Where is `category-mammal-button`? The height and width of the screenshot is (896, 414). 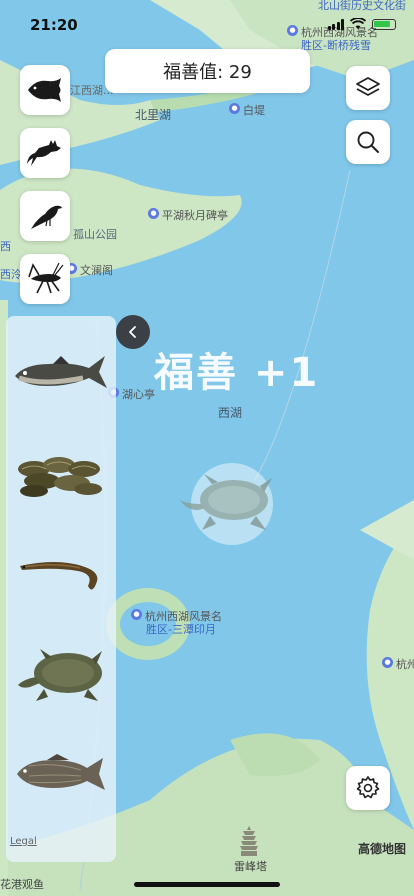
category-mammal-button is located at coordinates (45, 153).